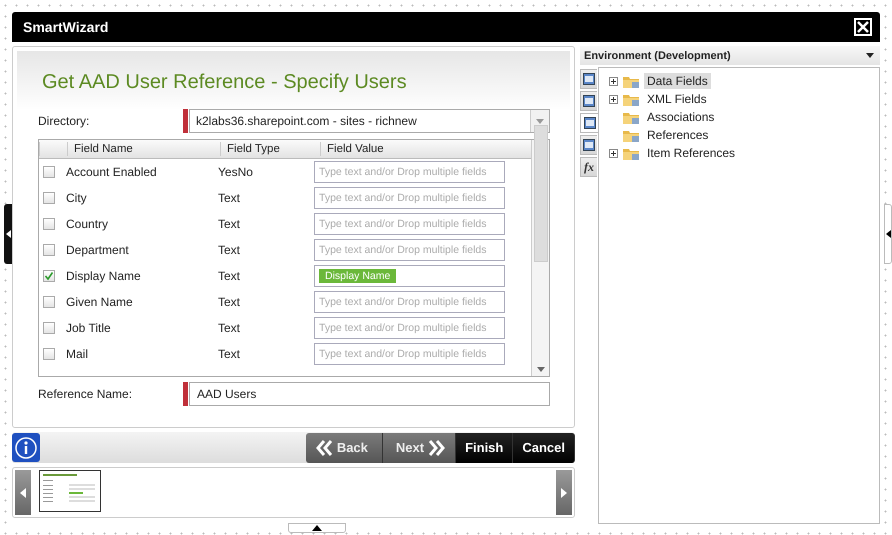  I want to click on dropdown-icon, so click(870, 55).